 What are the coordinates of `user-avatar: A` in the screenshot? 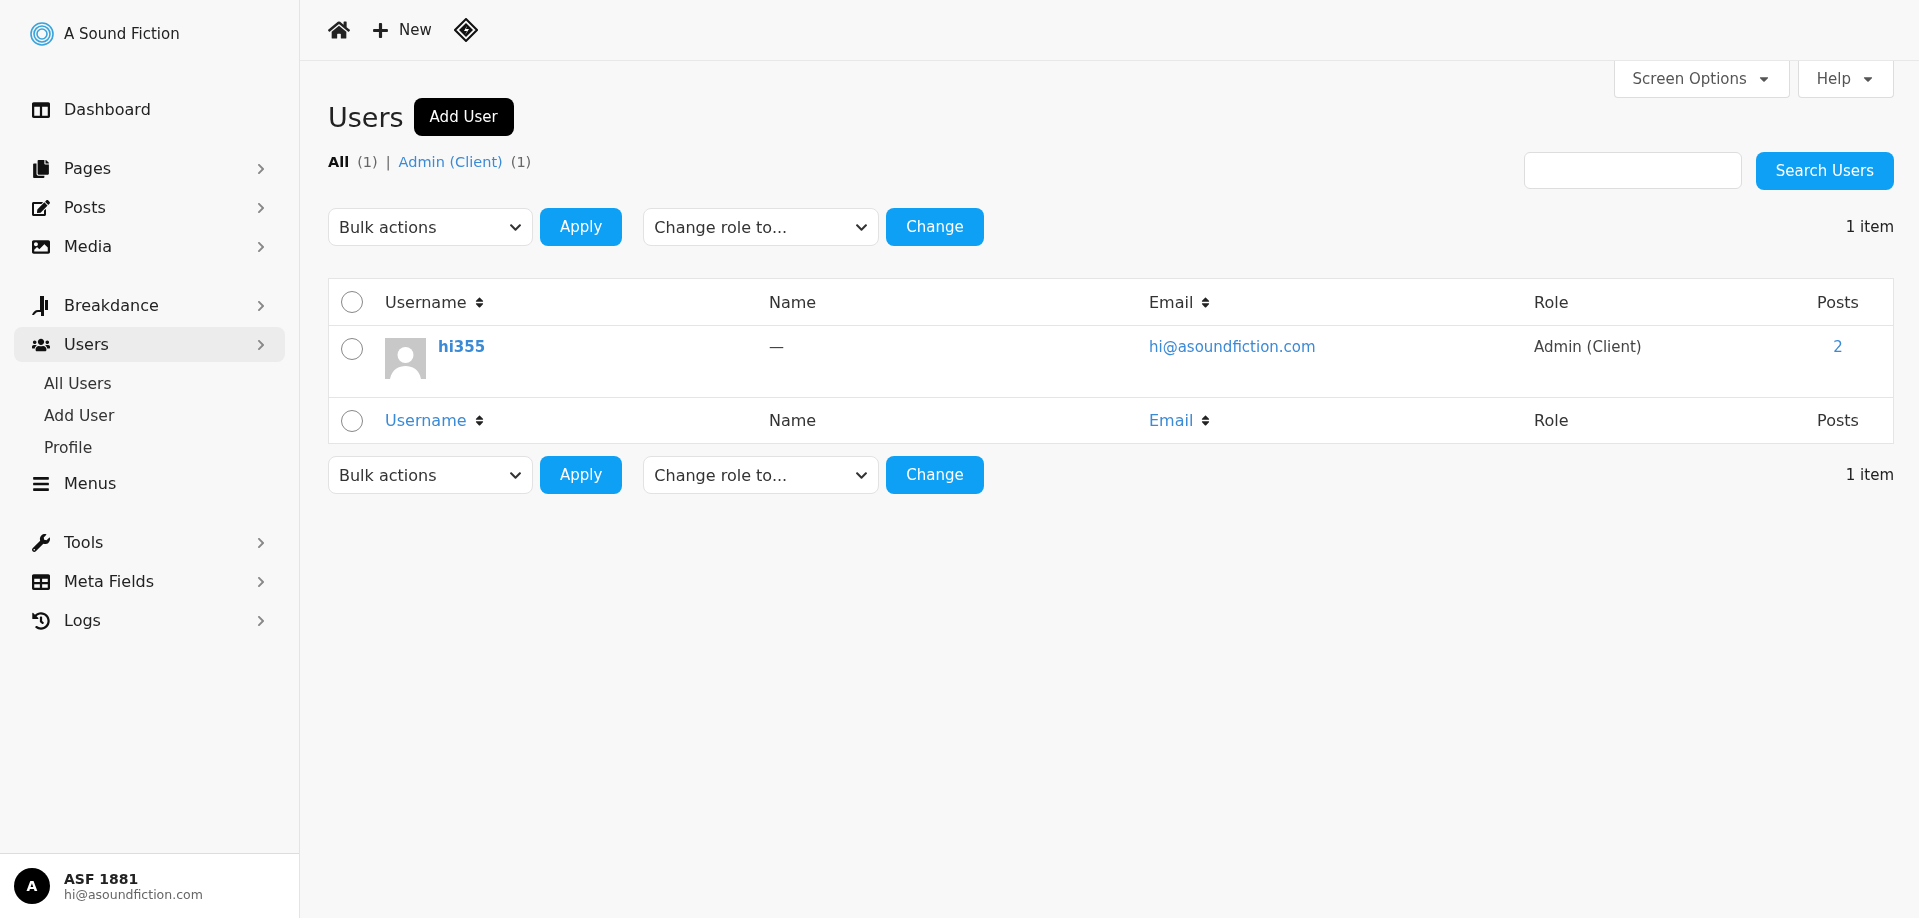 It's located at (32, 886).